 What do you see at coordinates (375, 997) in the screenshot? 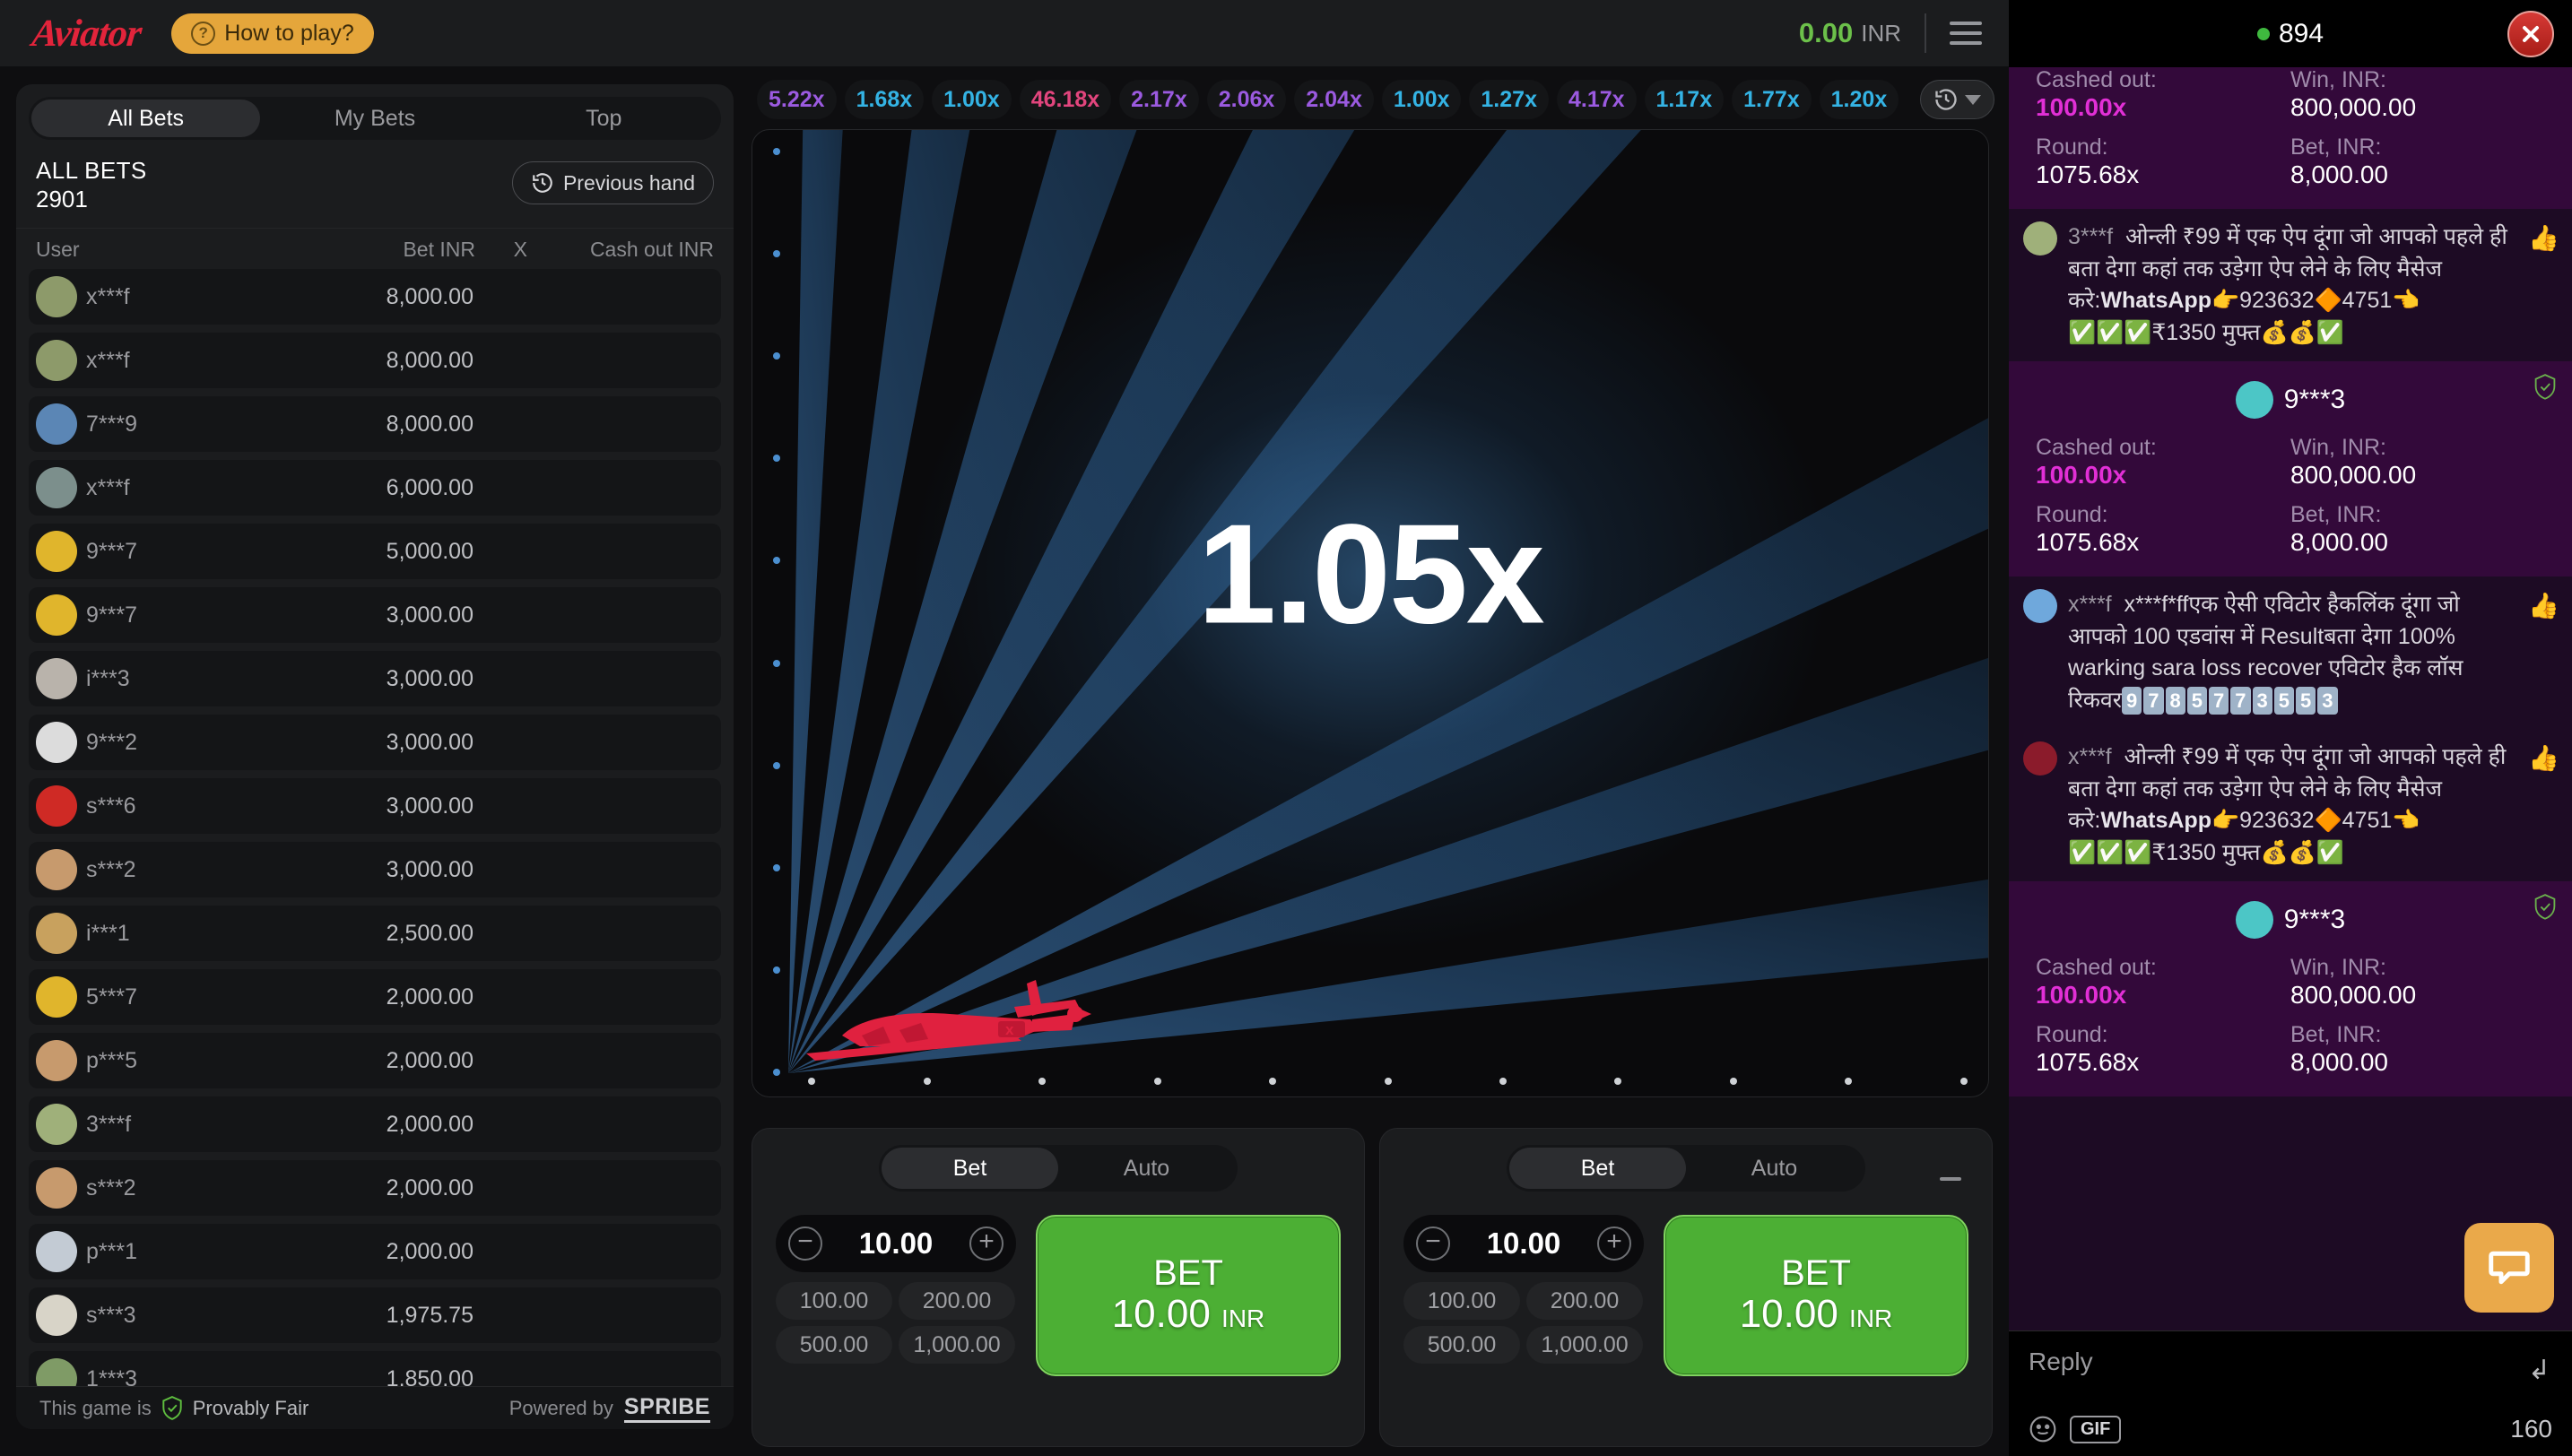
I see `table-row: 5***7 2,000.00` at bounding box center [375, 997].